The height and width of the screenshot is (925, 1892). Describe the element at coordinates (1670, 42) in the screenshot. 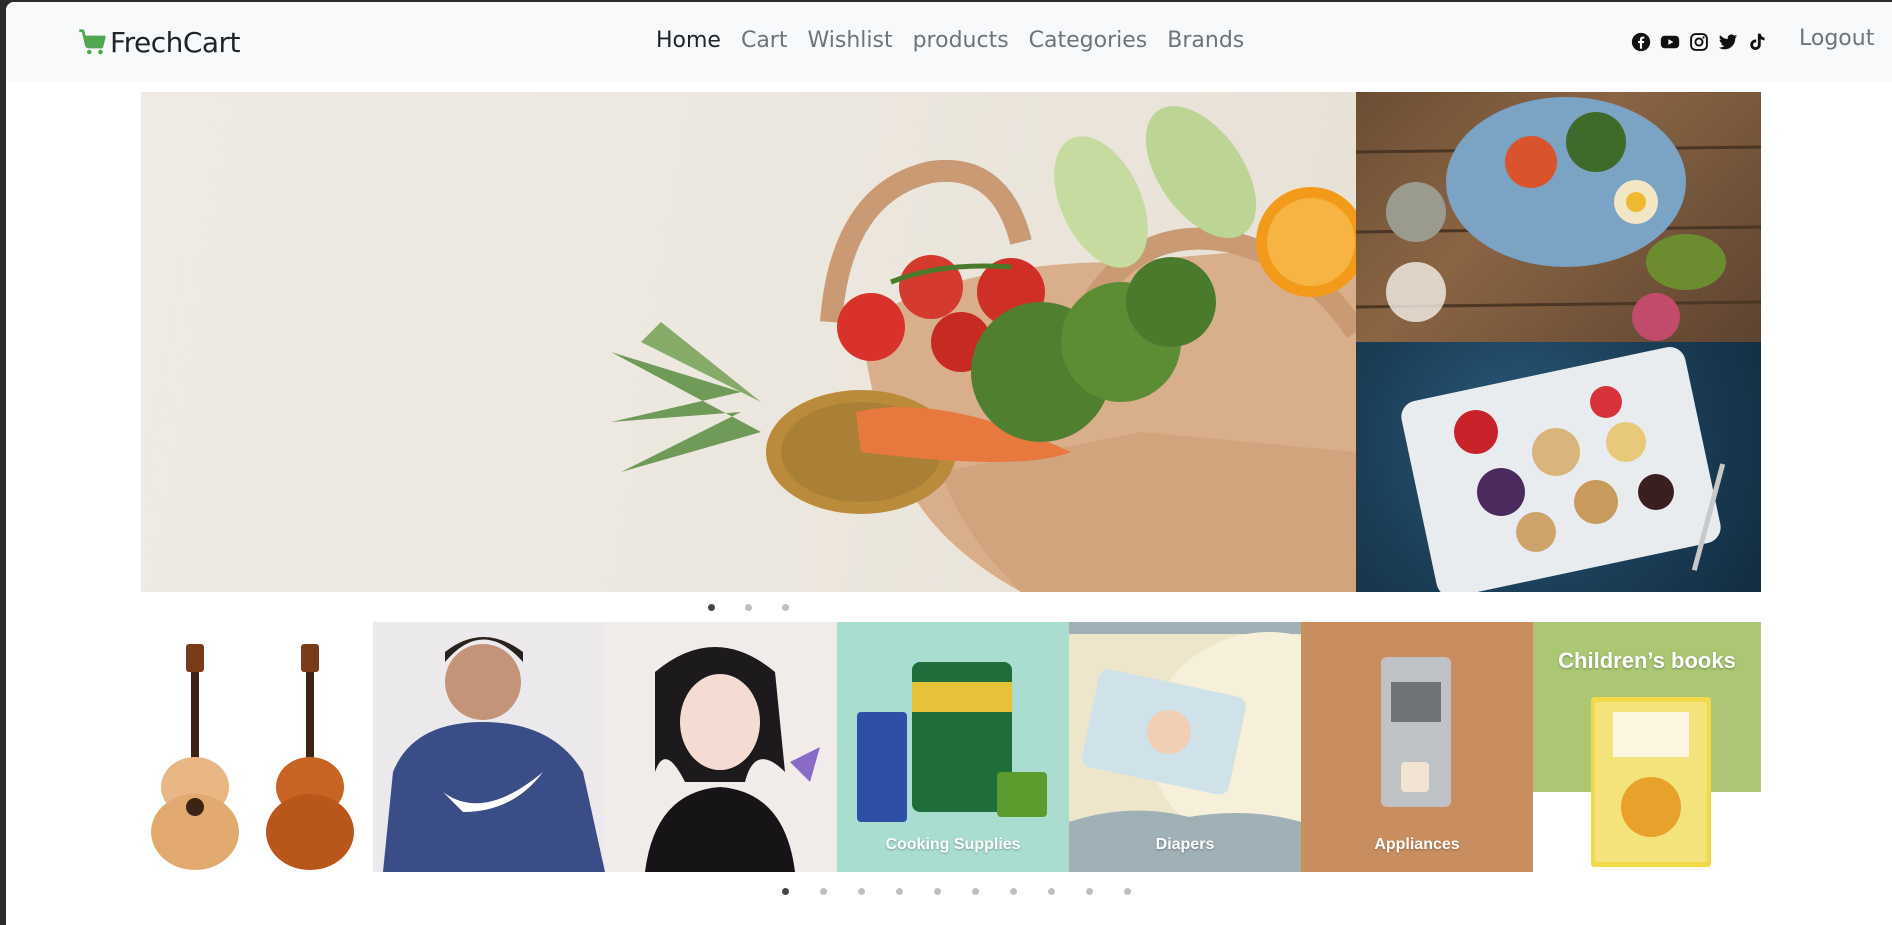

I see `youtube-icon` at that location.